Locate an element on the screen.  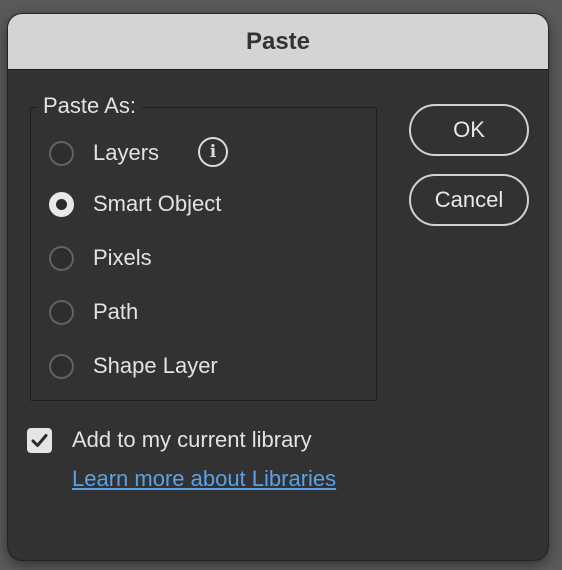
radio-button-shape-layer is located at coordinates (61, 366).